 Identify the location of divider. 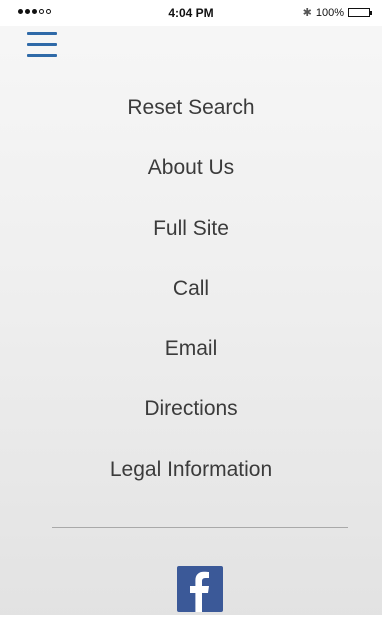
(200, 527).